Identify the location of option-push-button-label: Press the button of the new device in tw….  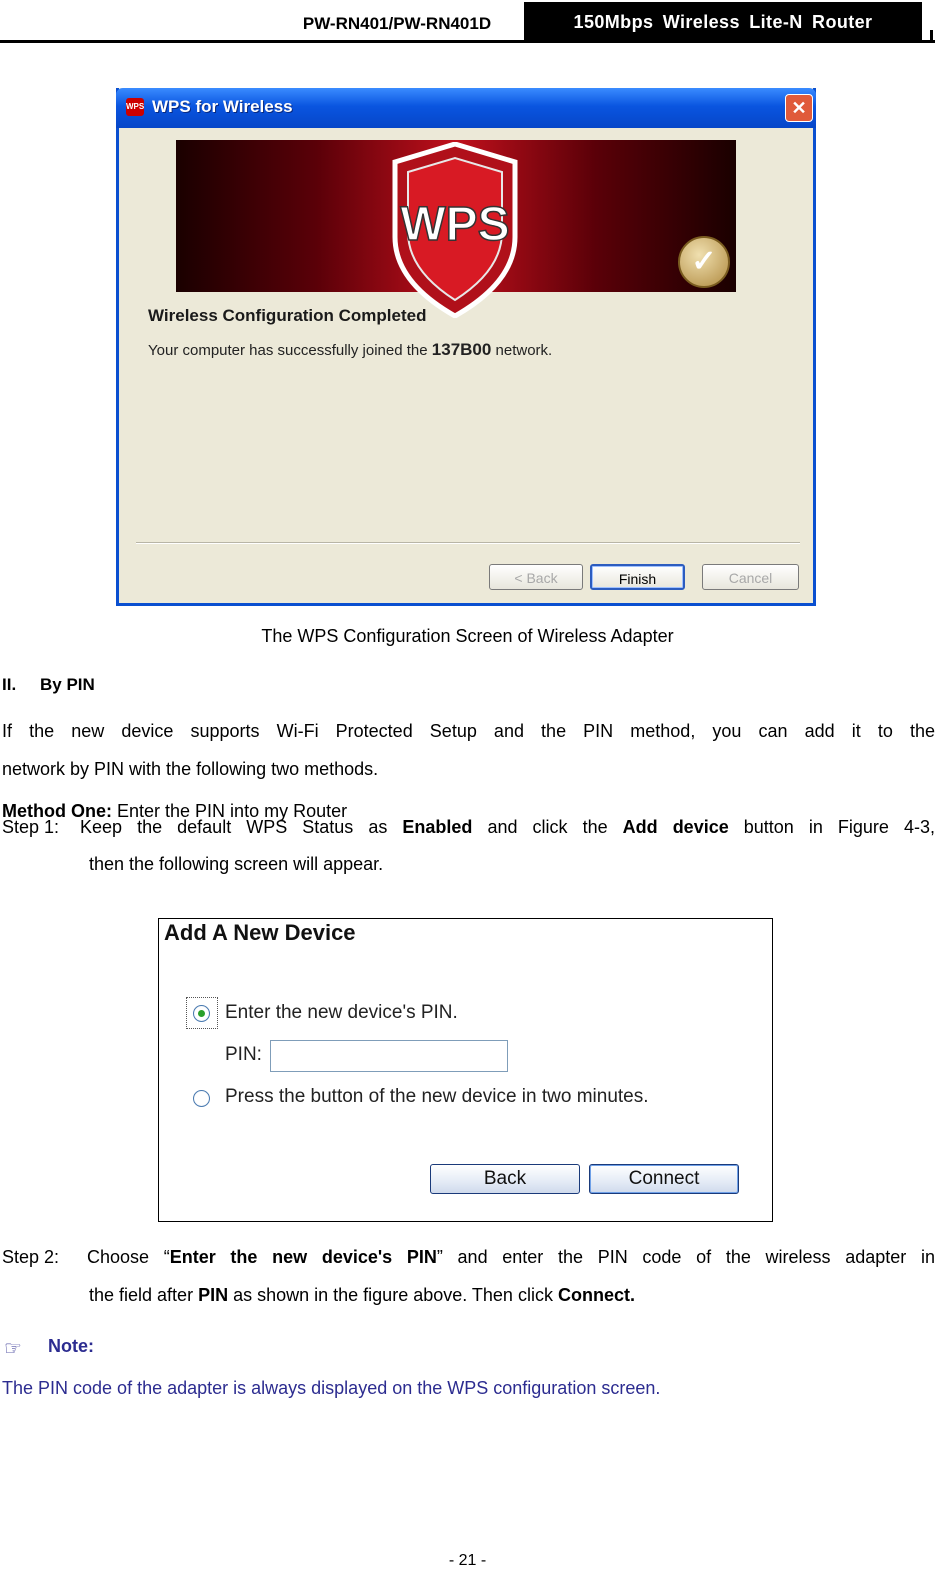
(437, 1097).